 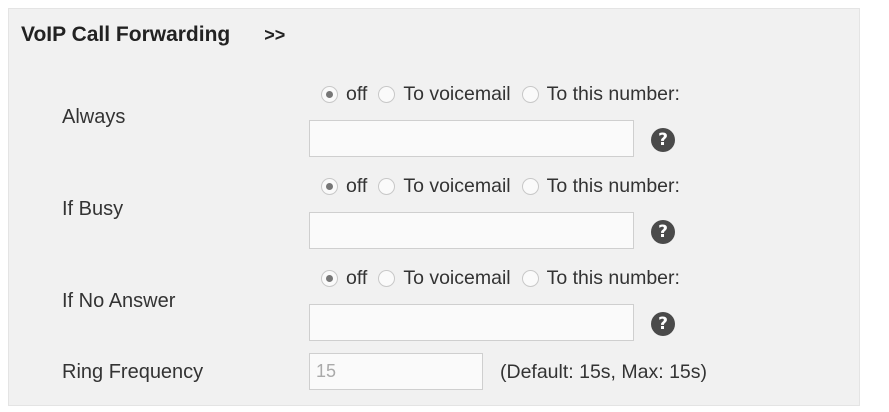 I want to click on expand-toggle: >>, so click(x=274, y=35).